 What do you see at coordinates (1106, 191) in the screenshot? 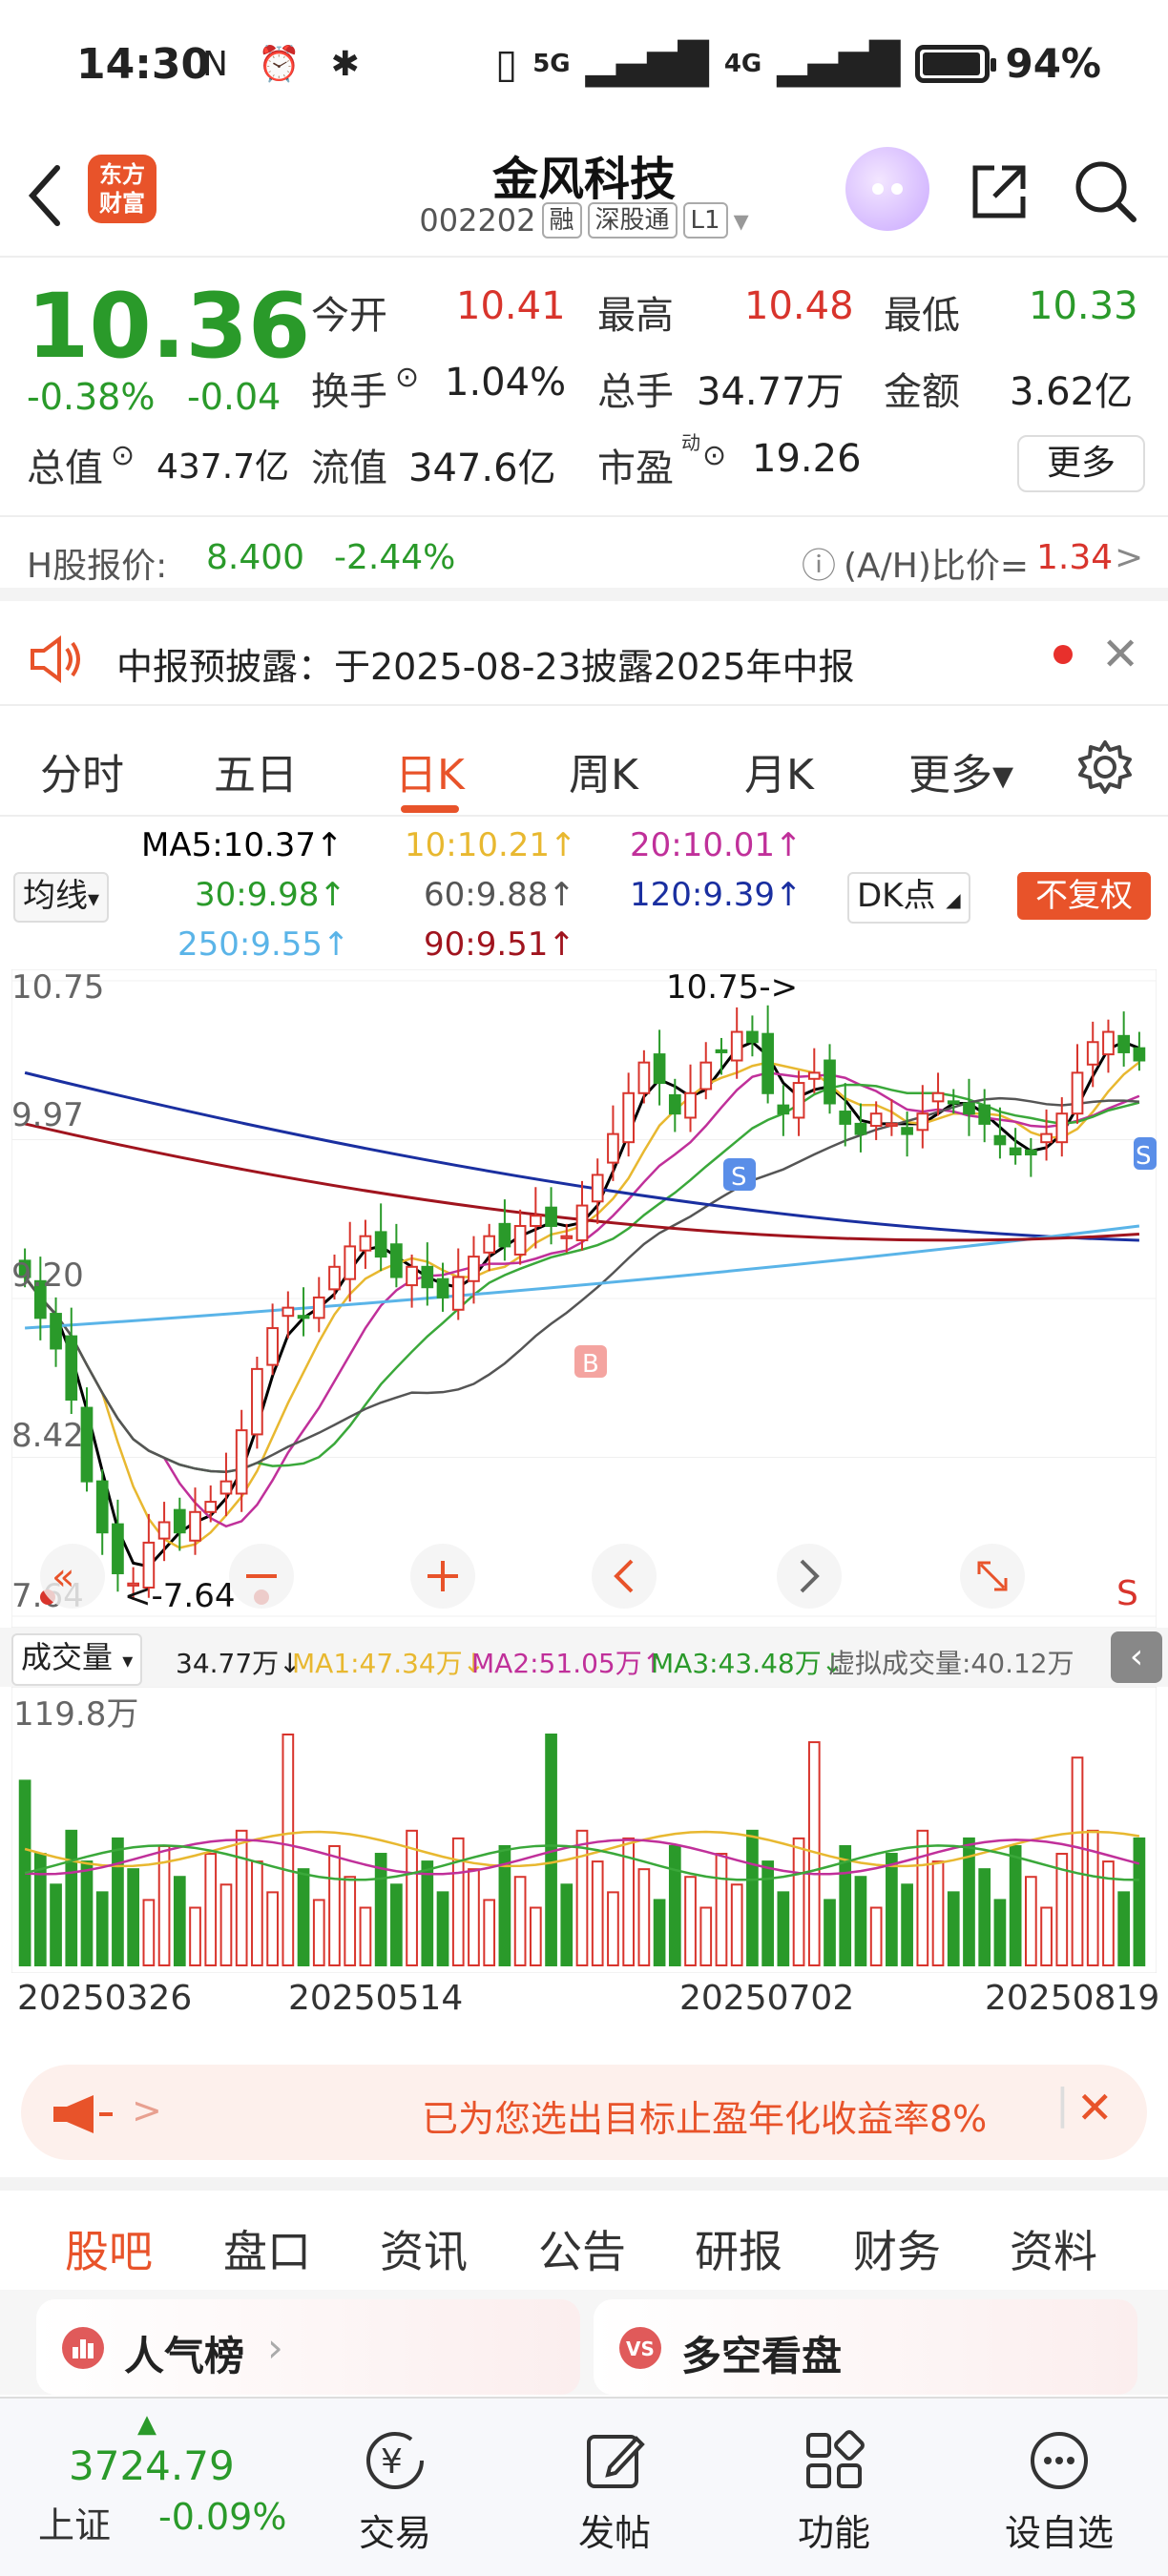
I see `search-icon` at bounding box center [1106, 191].